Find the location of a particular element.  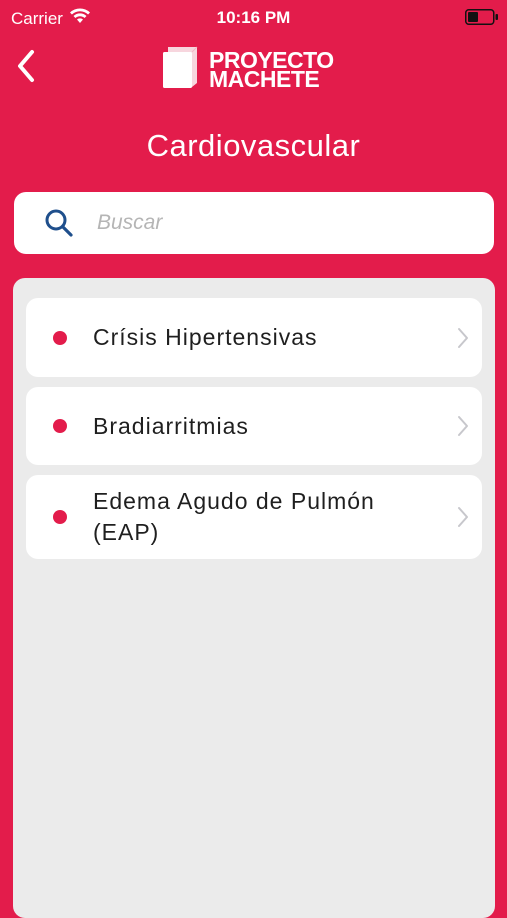

list-item: Crísis Hipertensivas is located at coordinates (254, 337).